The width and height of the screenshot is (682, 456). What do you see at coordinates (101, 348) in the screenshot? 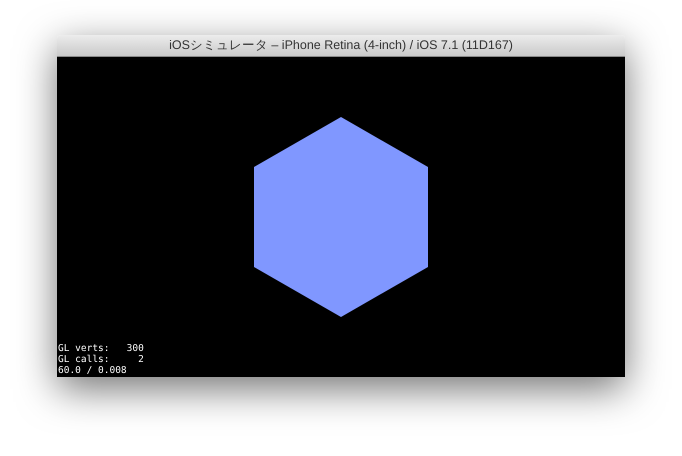
I see `debug-stat-line: GL verts: 300` at bounding box center [101, 348].